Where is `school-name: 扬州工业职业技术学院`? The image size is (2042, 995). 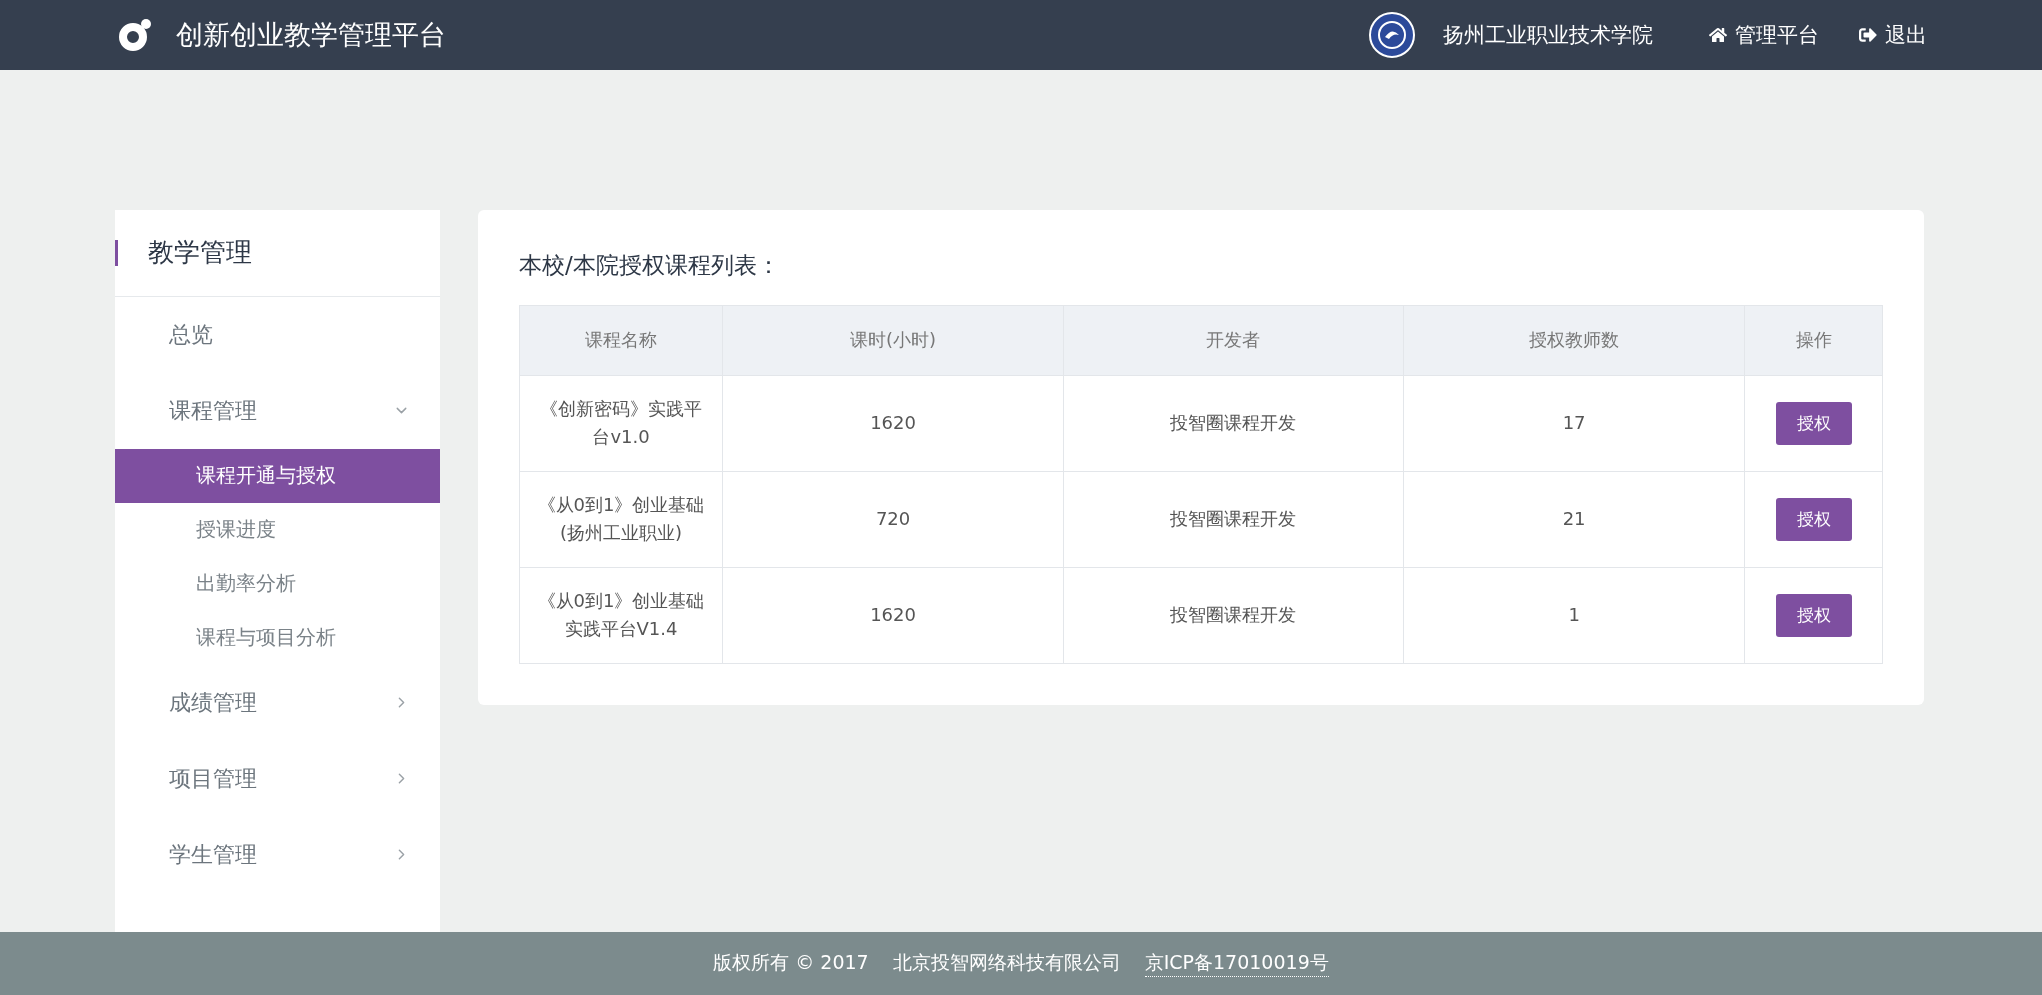 school-name: 扬州工业职业技术学院 is located at coordinates (1548, 35).